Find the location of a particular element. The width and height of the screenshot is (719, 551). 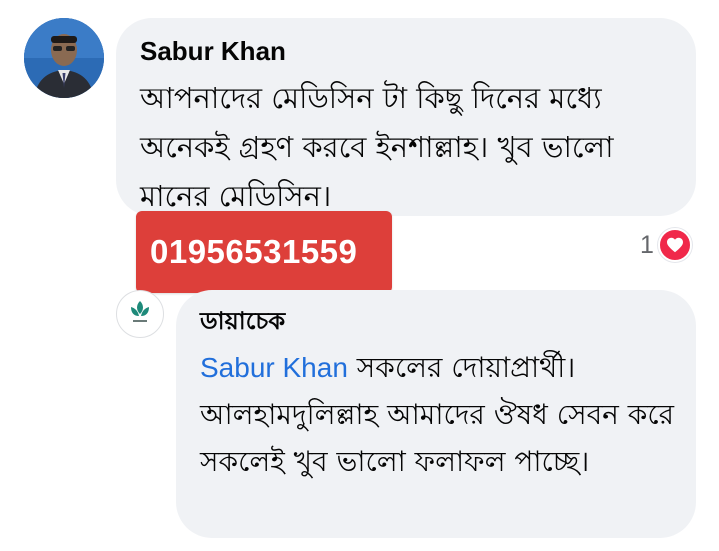

reply-author: ডায়াচেক is located at coordinates (242, 321).